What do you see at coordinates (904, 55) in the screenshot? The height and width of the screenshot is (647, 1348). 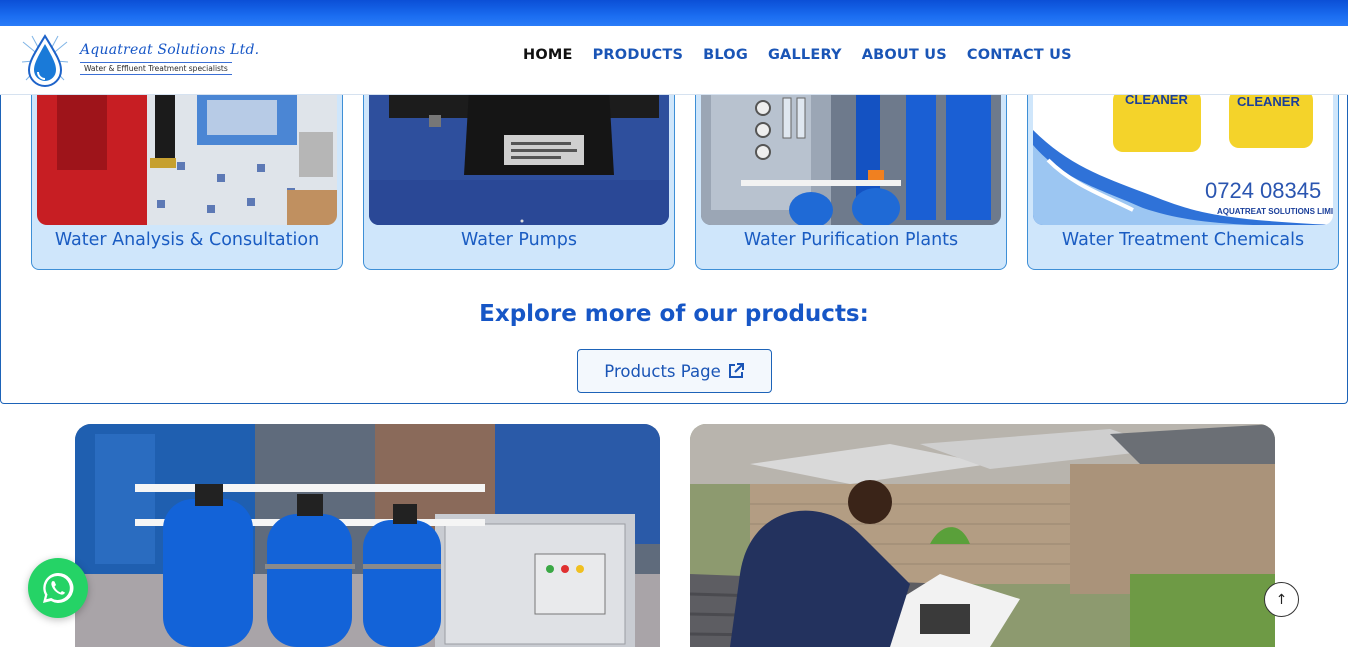 I see `nav-about-us: ABOUT US` at bounding box center [904, 55].